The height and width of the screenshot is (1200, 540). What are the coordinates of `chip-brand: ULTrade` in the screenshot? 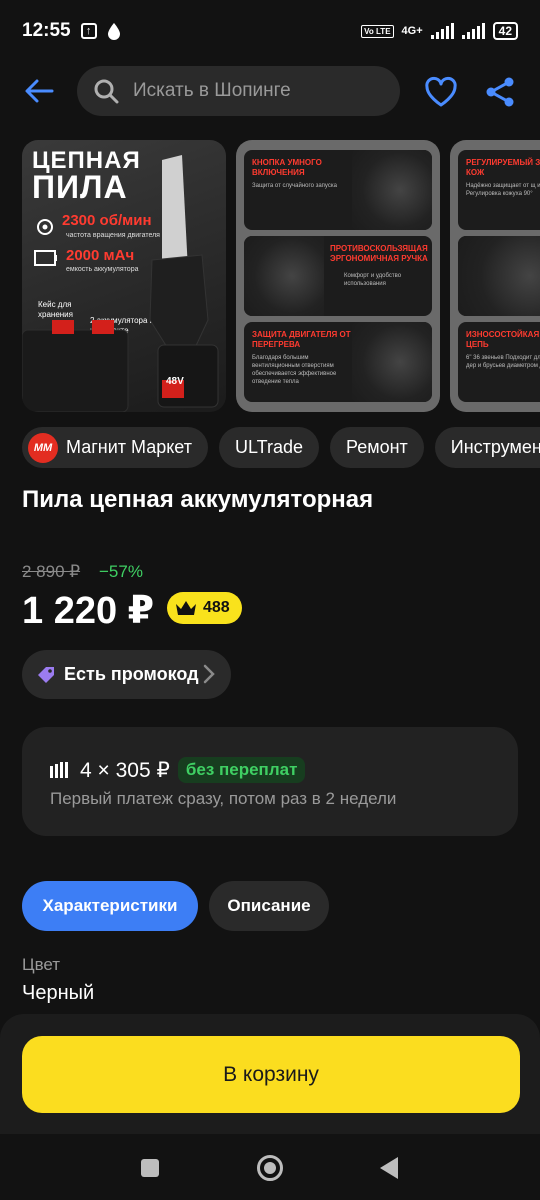 It's located at (268, 447).